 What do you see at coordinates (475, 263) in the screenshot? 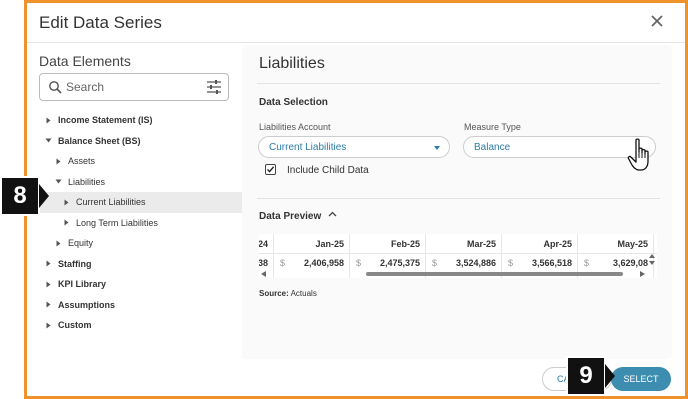
I see `cell-value: 3,524,886` at bounding box center [475, 263].